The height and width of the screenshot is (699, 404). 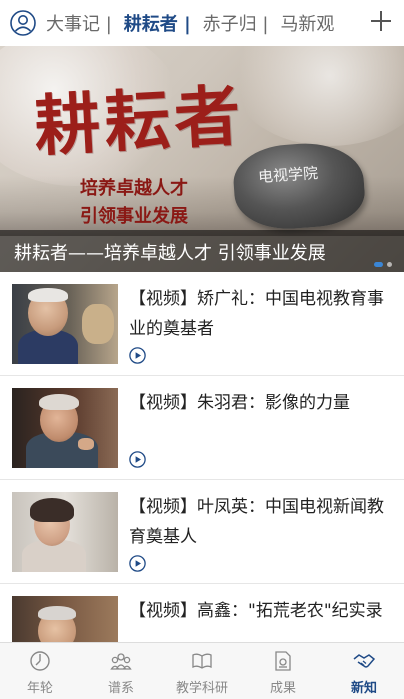 What do you see at coordinates (120, 688) in the screenshot?
I see `nav-label: 谱系` at bounding box center [120, 688].